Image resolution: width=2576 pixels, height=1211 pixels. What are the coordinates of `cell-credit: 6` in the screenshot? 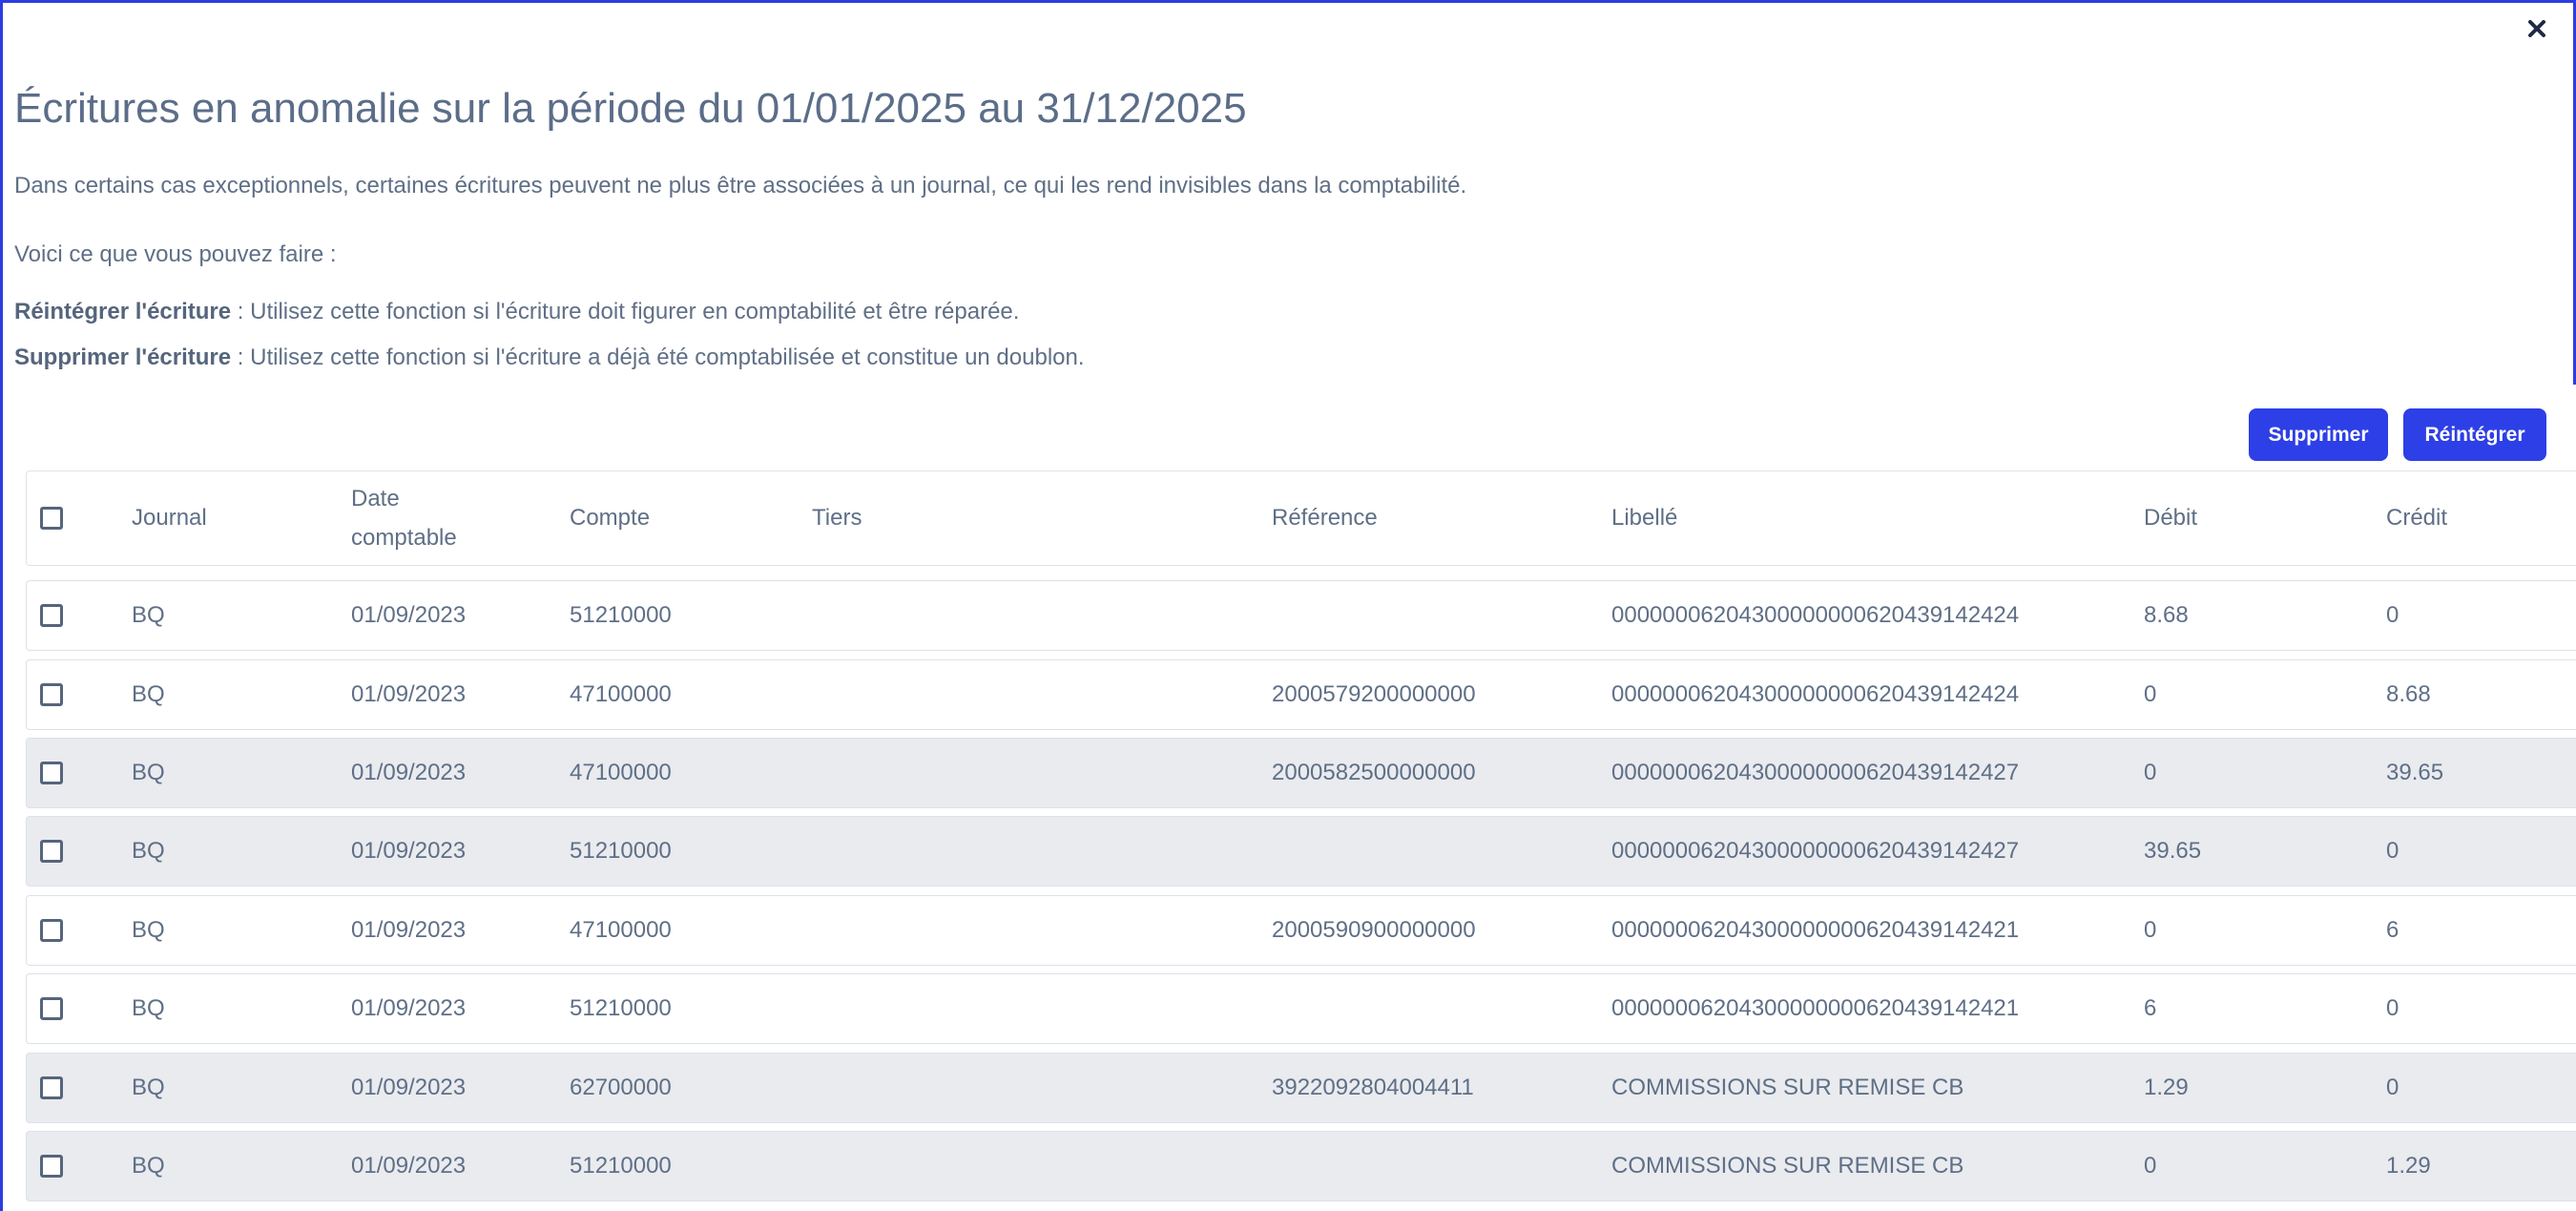 It's located at (2392, 930).